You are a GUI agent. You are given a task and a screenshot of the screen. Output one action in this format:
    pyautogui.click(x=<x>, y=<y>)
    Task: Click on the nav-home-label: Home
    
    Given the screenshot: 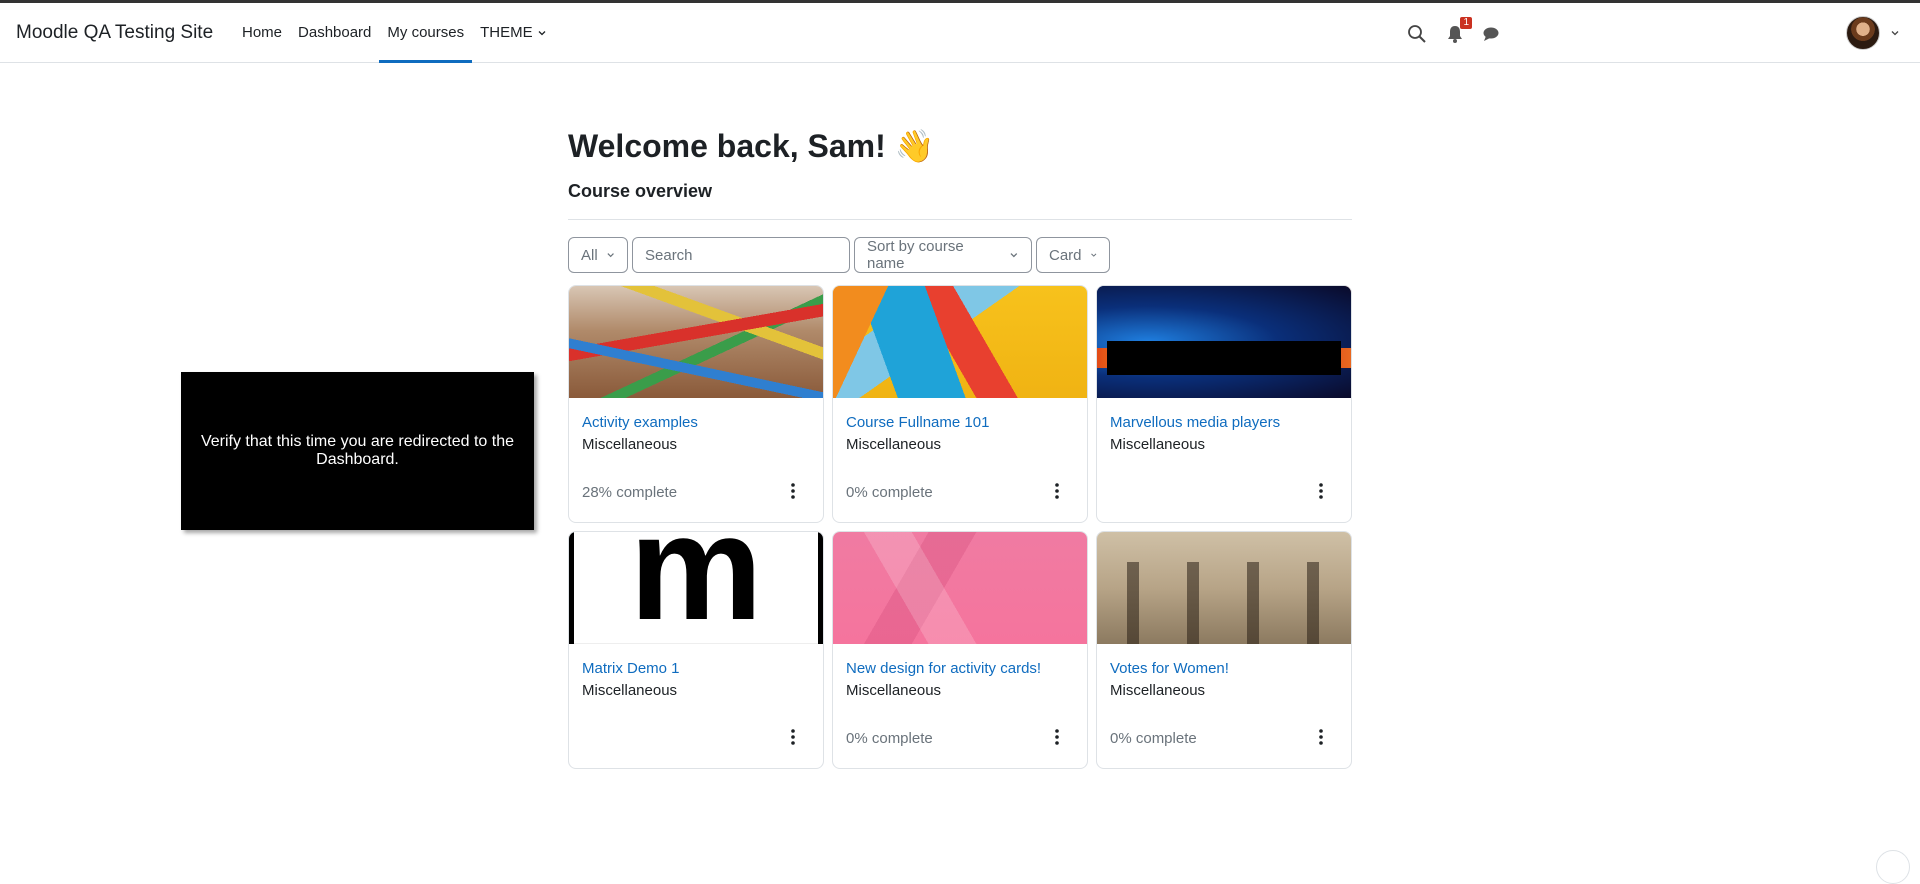 What is the action you would take?
    pyautogui.click(x=262, y=32)
    